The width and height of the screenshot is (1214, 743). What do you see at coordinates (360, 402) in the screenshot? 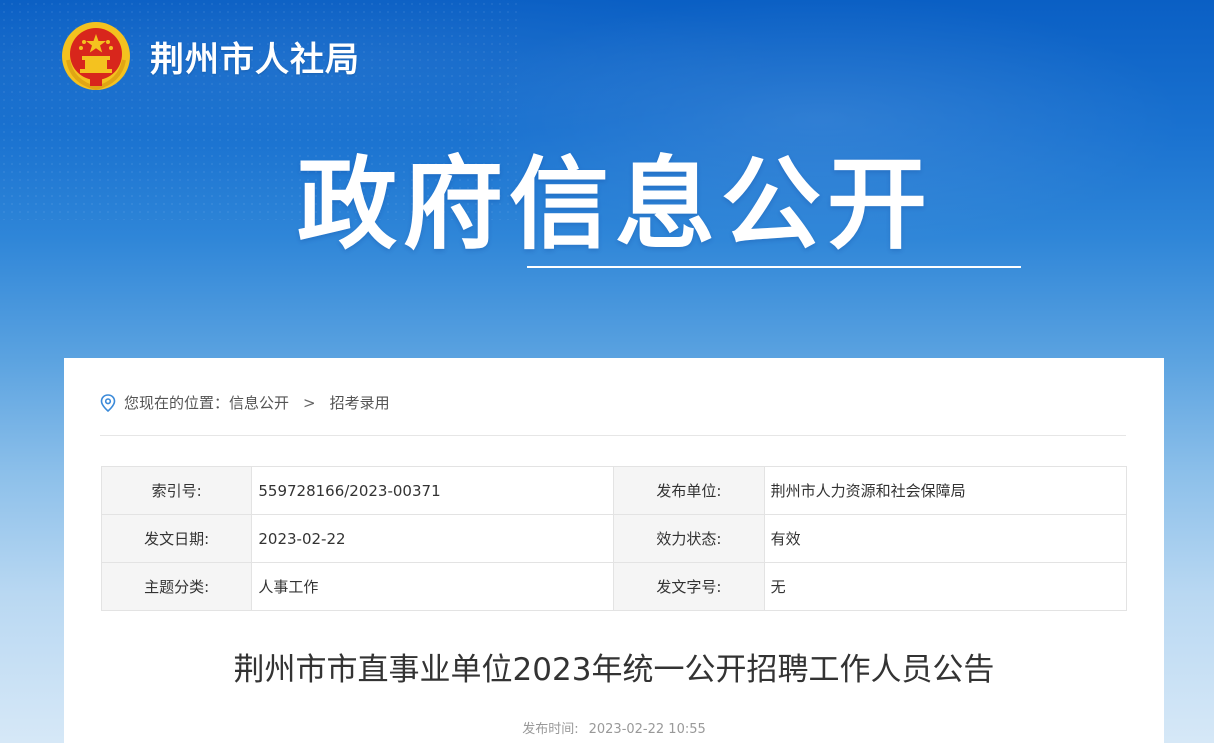
I see `breadcrumb-item-recruitment: 招考录用` at bounding box center [360, 402].